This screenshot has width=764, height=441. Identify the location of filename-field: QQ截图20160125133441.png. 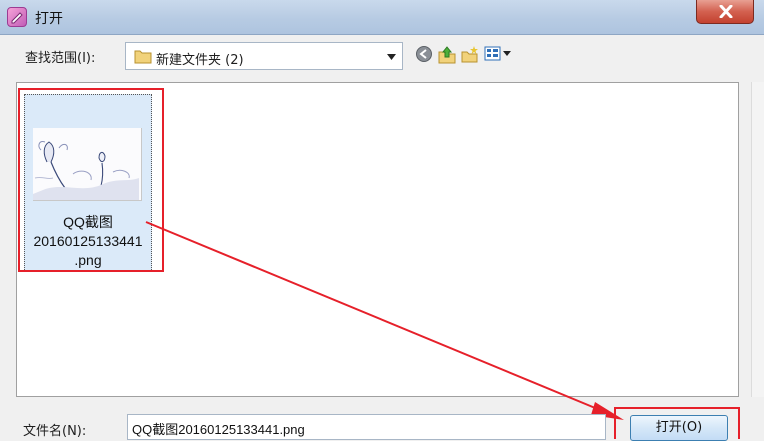
(366, 427).